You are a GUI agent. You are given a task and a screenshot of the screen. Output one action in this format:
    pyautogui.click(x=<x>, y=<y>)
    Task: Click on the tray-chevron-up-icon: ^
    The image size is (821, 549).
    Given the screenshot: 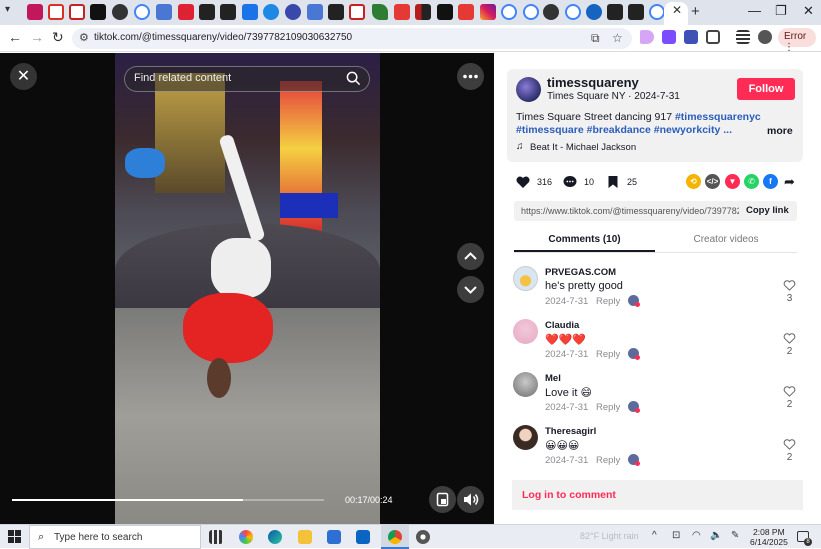 What is the action you would take?
    pyautogui.click(x=654, y=535)
    